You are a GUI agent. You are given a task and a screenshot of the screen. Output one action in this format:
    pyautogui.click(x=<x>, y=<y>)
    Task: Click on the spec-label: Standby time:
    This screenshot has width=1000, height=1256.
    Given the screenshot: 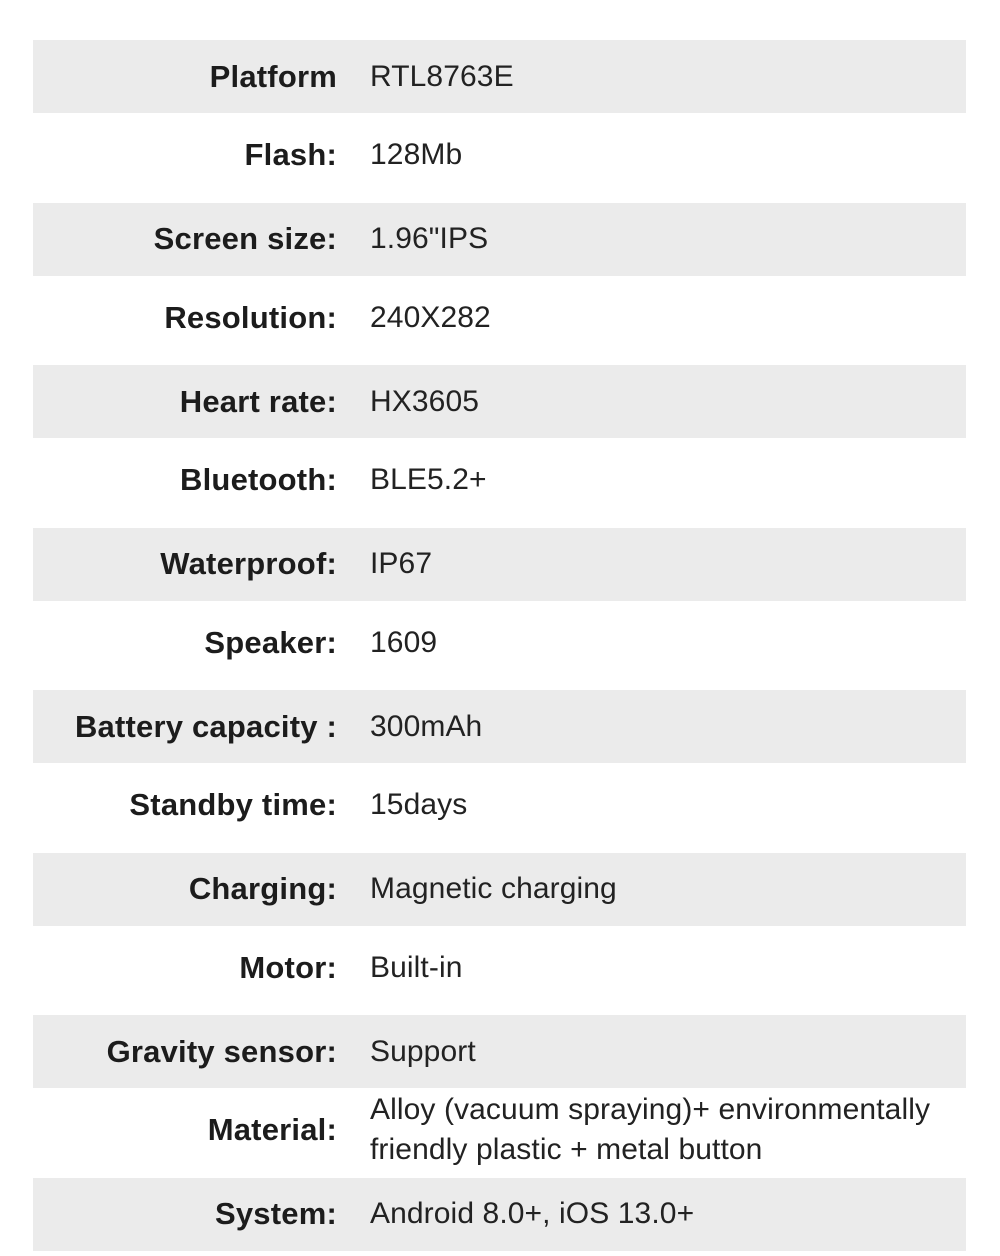 What is the action you would take?
    pyautogui.click(x=233, y=804)
    